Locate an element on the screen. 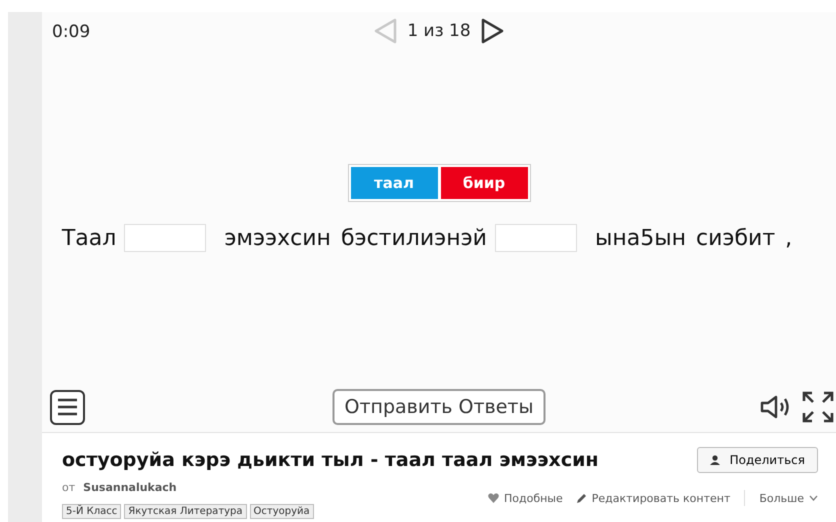  more-link: Больше is located at coordinates (788, 498).